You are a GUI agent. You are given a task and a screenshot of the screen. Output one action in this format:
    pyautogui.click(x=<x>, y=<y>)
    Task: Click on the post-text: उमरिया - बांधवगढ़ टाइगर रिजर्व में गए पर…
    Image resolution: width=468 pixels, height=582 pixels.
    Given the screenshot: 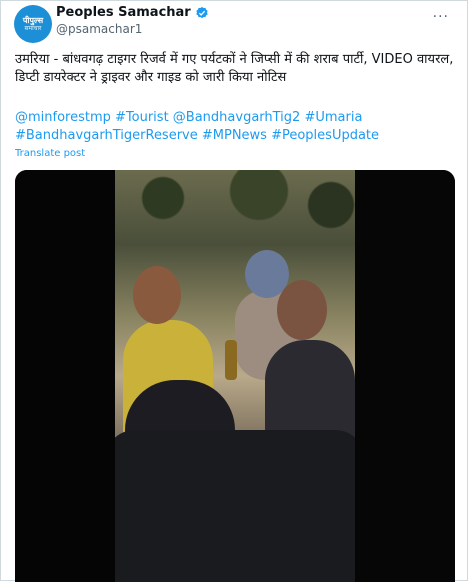 What is the action you would take?
    pyautogui.click(x=234, y=68)
    